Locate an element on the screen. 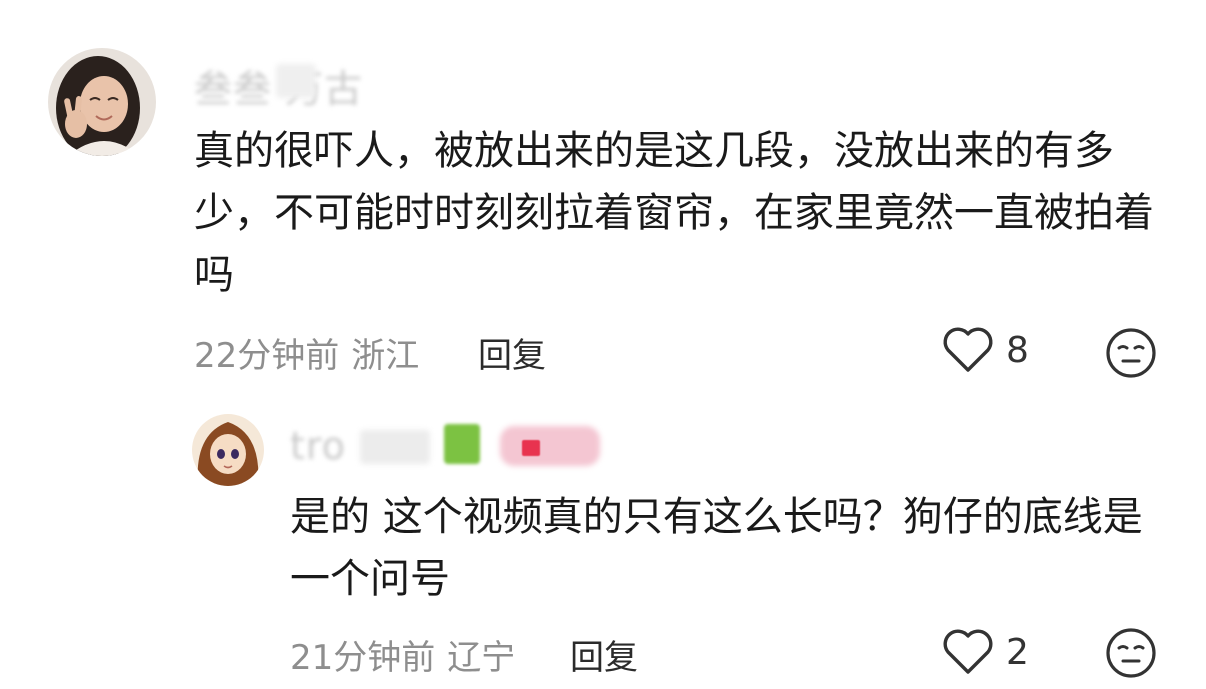 This screenshot has height=689, width=1206. like-count: 2 is located at coordinates (1017, 652).